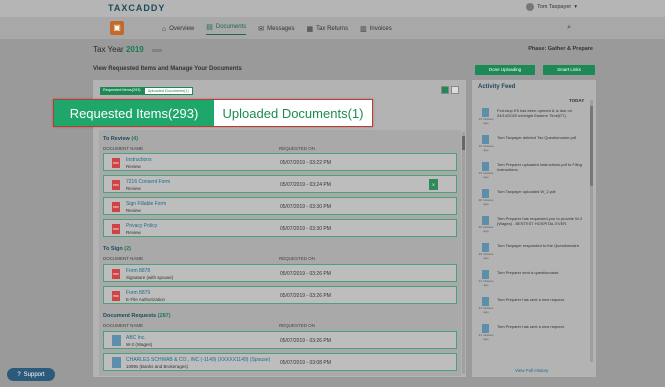 The image size is (665, 387). Describe the element at coordinates (136, 338) in the screenshot. I see `doc-name: ABC Inc.` at that location.